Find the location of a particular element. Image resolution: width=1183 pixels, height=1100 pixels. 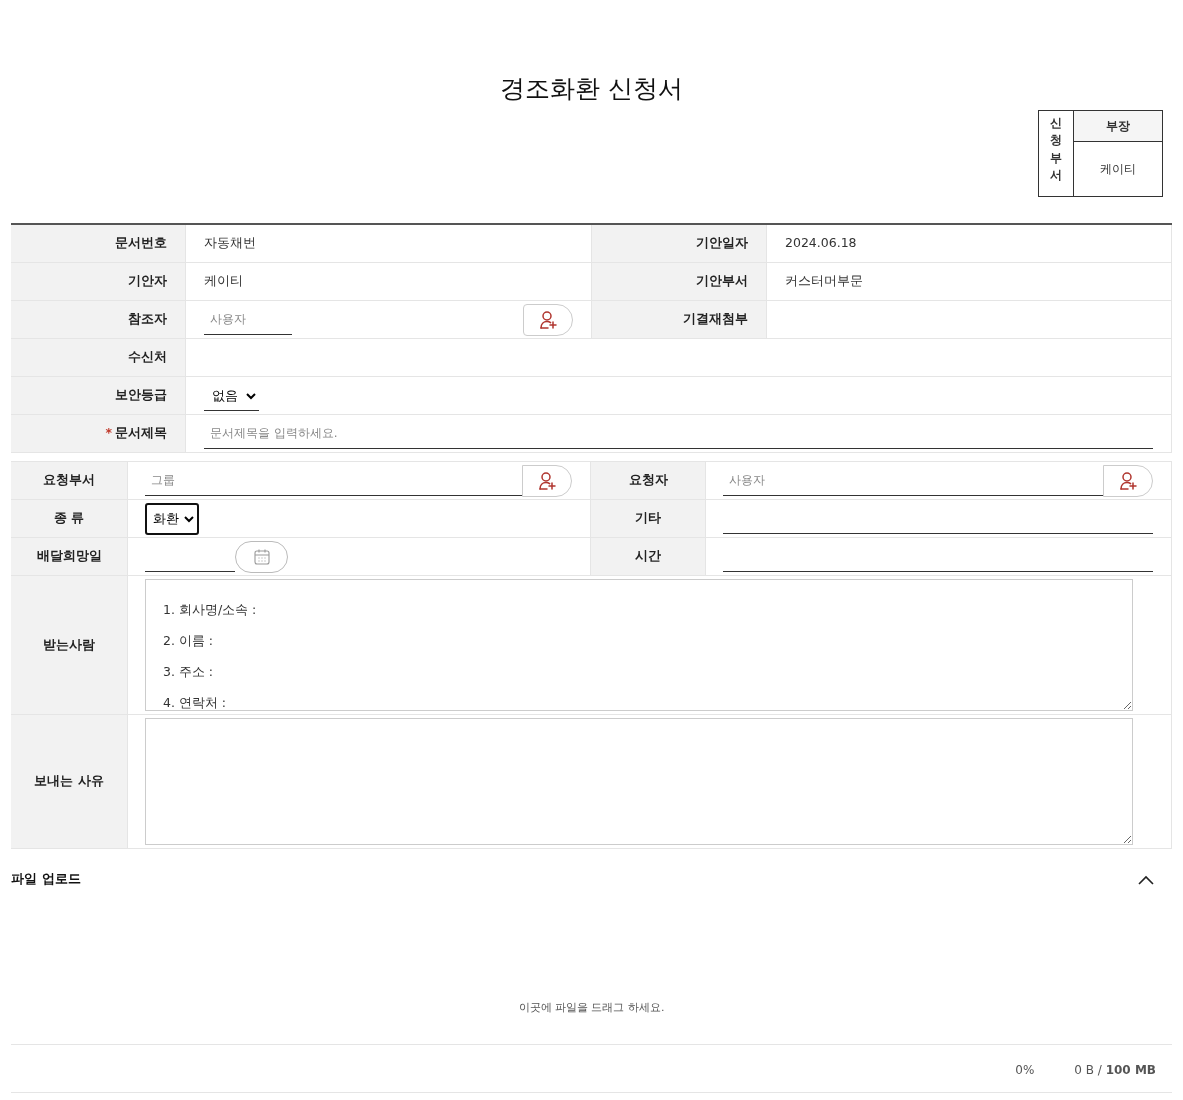

text-area: 1. 회사명/소속 : 2. 이름 : 3. 주소 : 4. 연락처 : is located at coordinates (639, 645).